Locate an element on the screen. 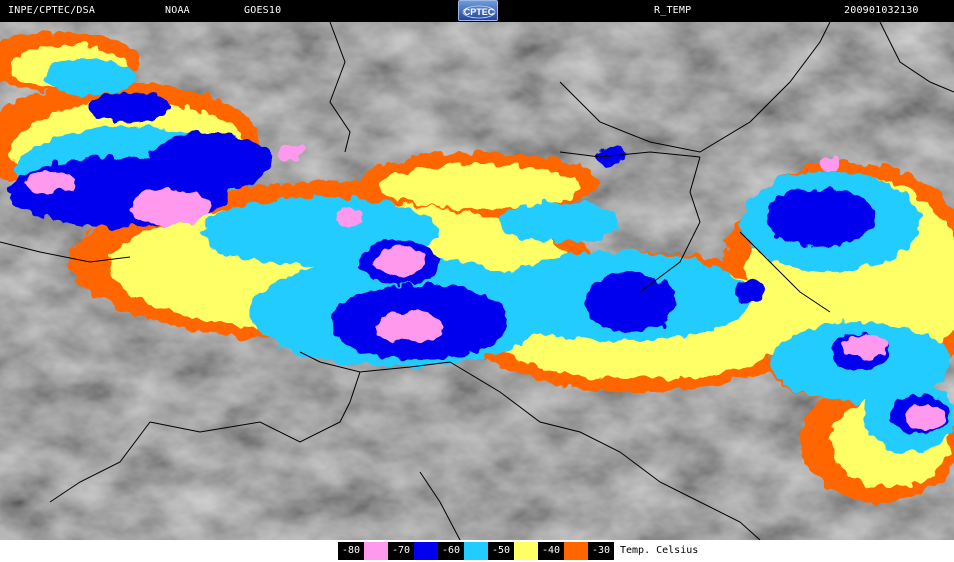  legend-label-4: -40 is located at coordinates (551, 551).